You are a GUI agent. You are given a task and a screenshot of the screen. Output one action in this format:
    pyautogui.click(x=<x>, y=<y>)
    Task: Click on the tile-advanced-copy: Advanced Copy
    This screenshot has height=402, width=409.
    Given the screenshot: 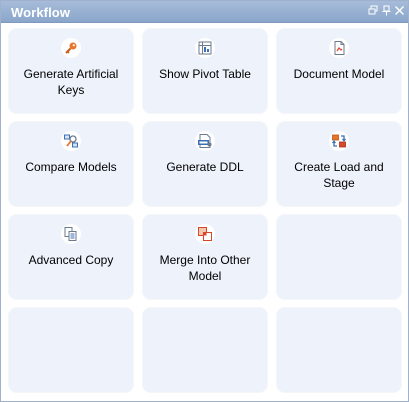 What is the action you would take?
    pyautogui.click(x=71, y=257)
    